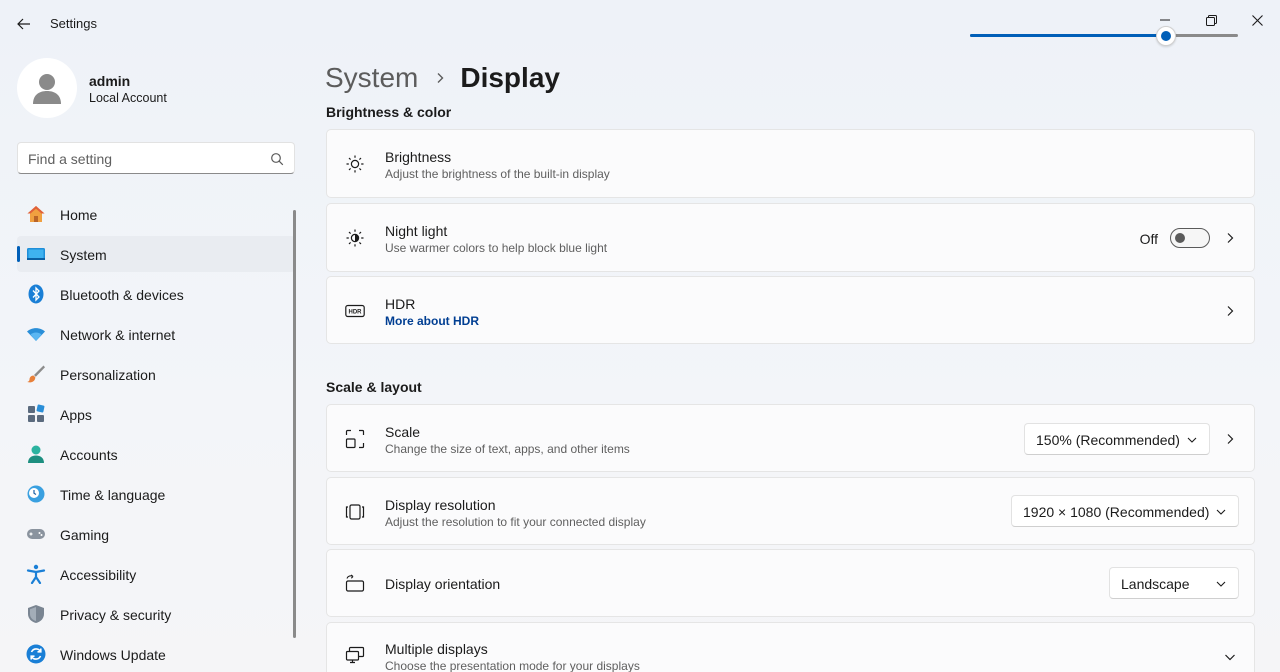 The image size is (1280, 672). Describe the element at coordinates (156, 214) in the screenshot. I see `sidebar-item-home: Home` at that location.